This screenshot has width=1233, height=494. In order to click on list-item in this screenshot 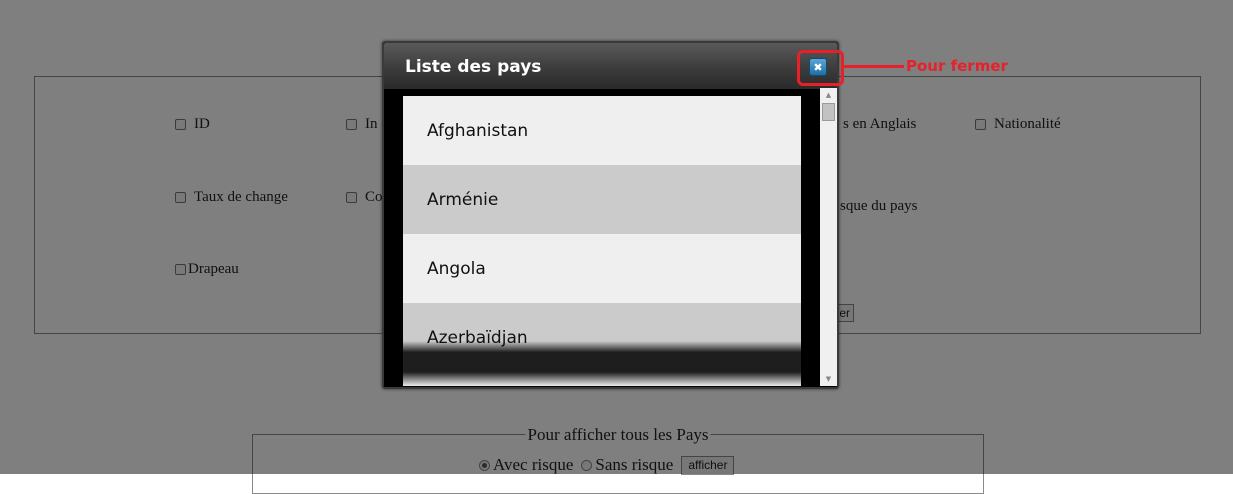, I will do `click(602, 379)`.